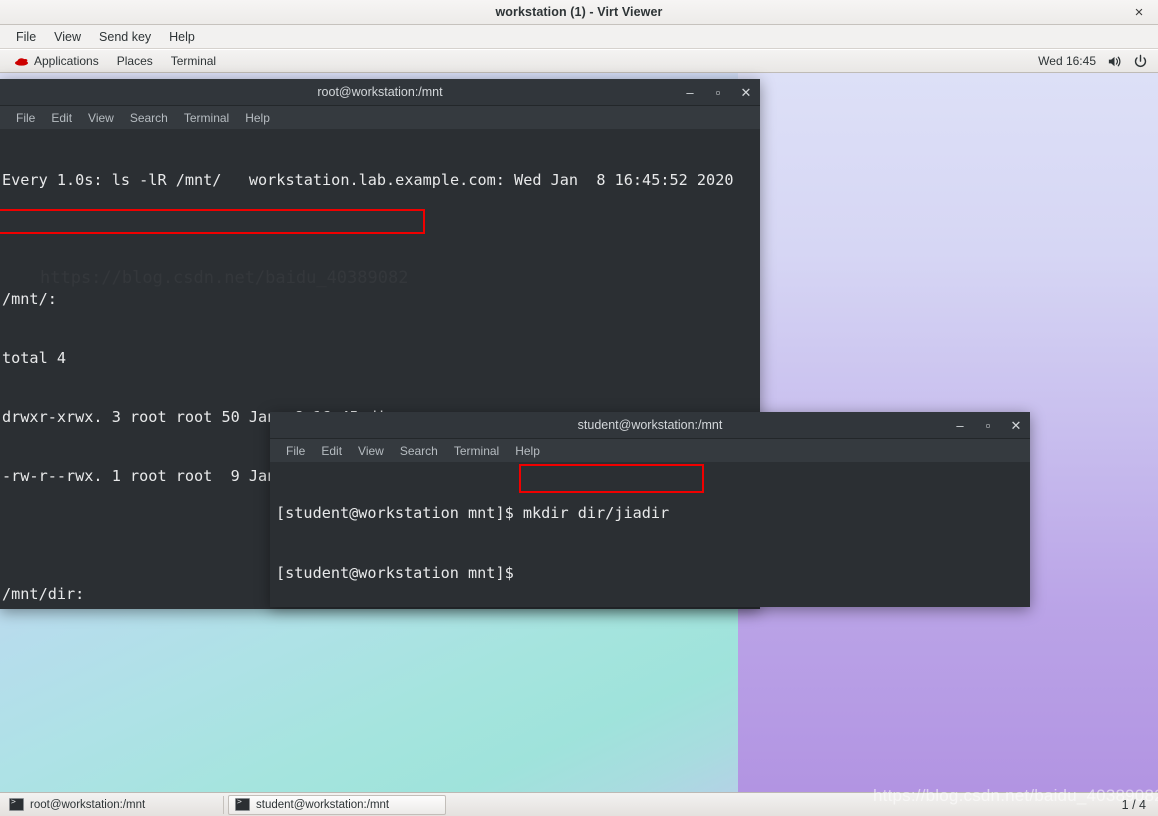 This screenshot has height=816, width=1158. I want to click on terminal-line: total 4, so click(34, 357).